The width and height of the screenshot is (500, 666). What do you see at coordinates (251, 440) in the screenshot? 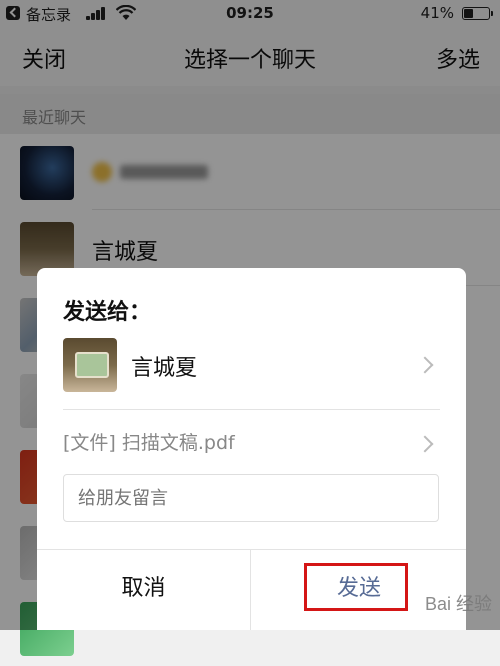
I see `file-row: [文件] 扫描文稿.pdf` at bounding box center [251, 440].